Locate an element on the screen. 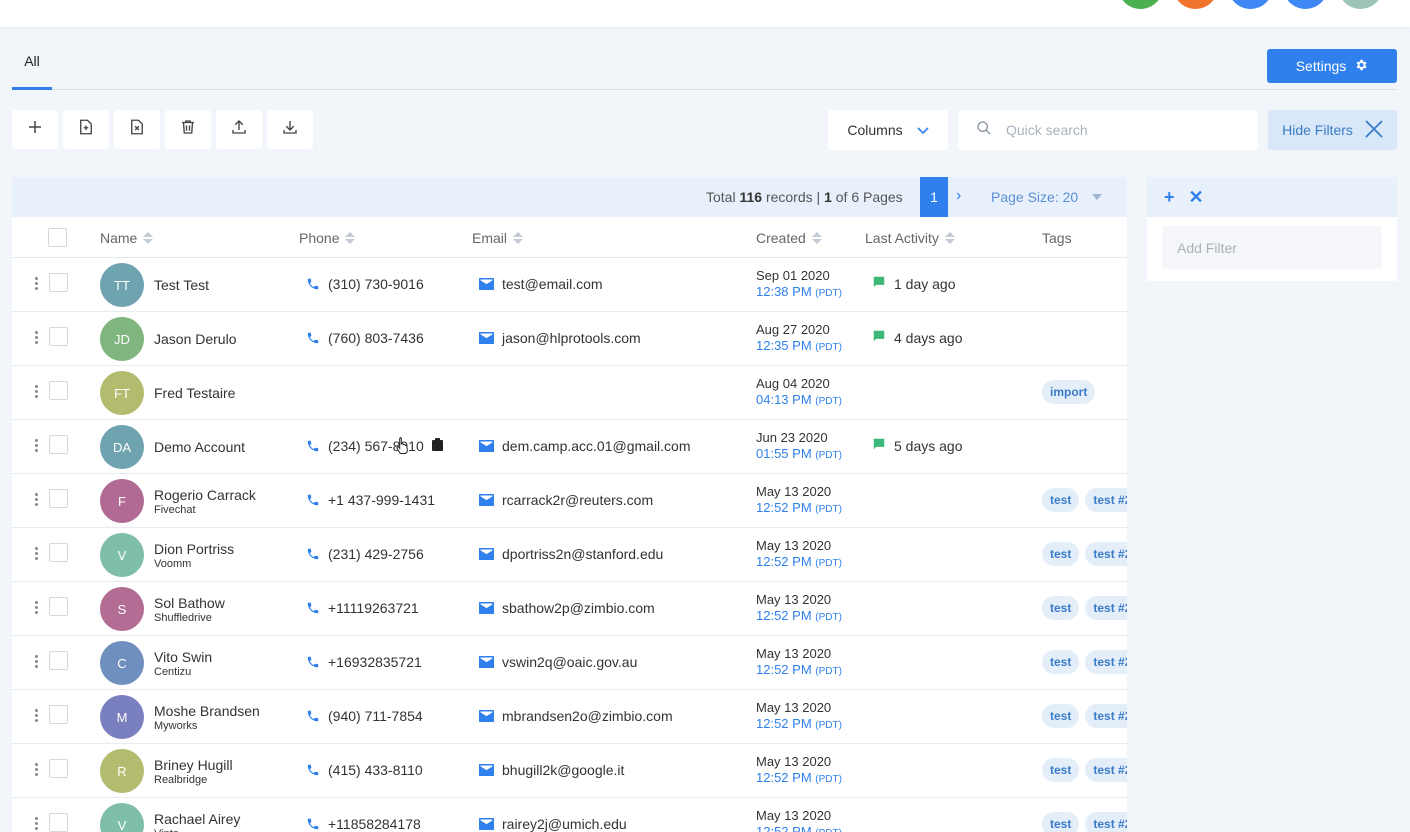 This screenshot has width=1410, height=832. phone-cell: (760) 803-7436 is located at coordinates (365, 338).